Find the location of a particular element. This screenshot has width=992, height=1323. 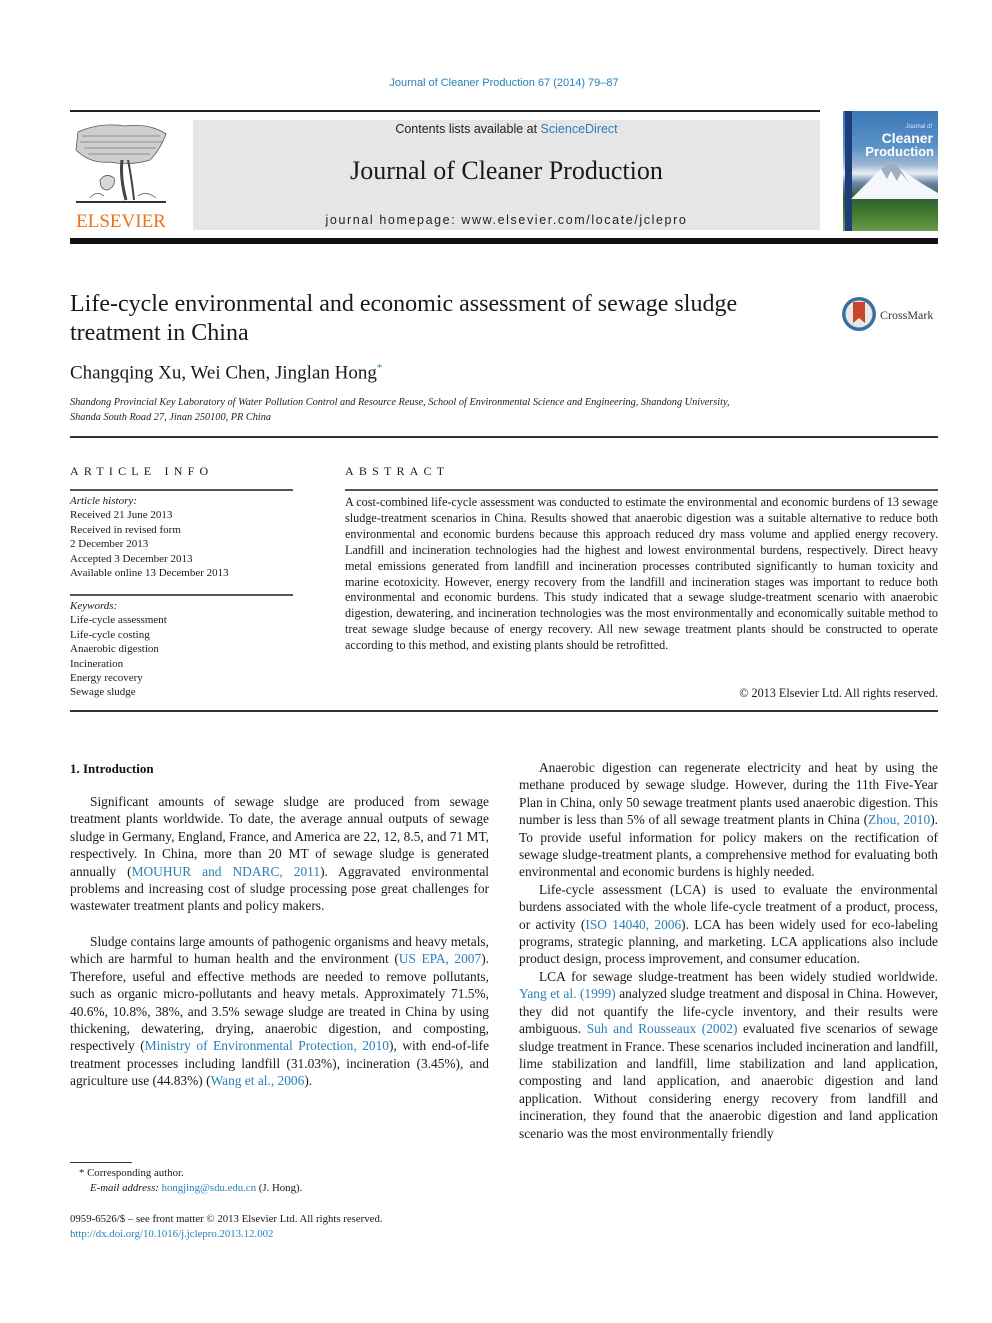

keywords-label: Keywords: is located at coordinates (94, 606).